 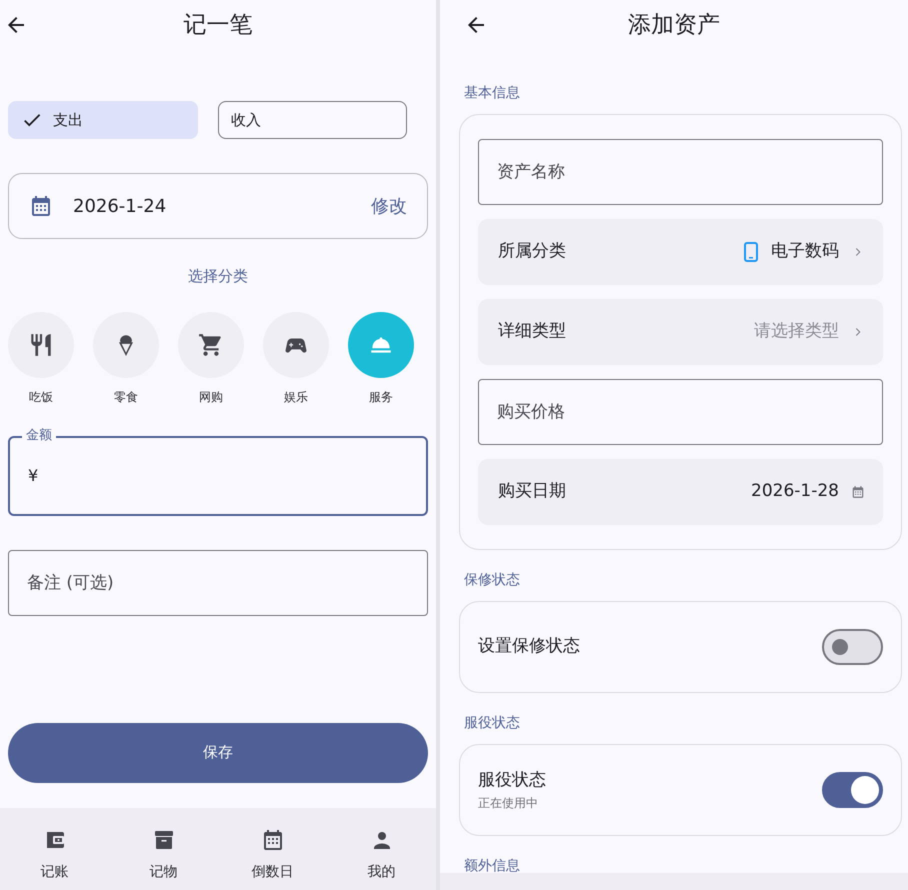 I want to click on setting-description: 正在使用中, so click(x=508, y=803).